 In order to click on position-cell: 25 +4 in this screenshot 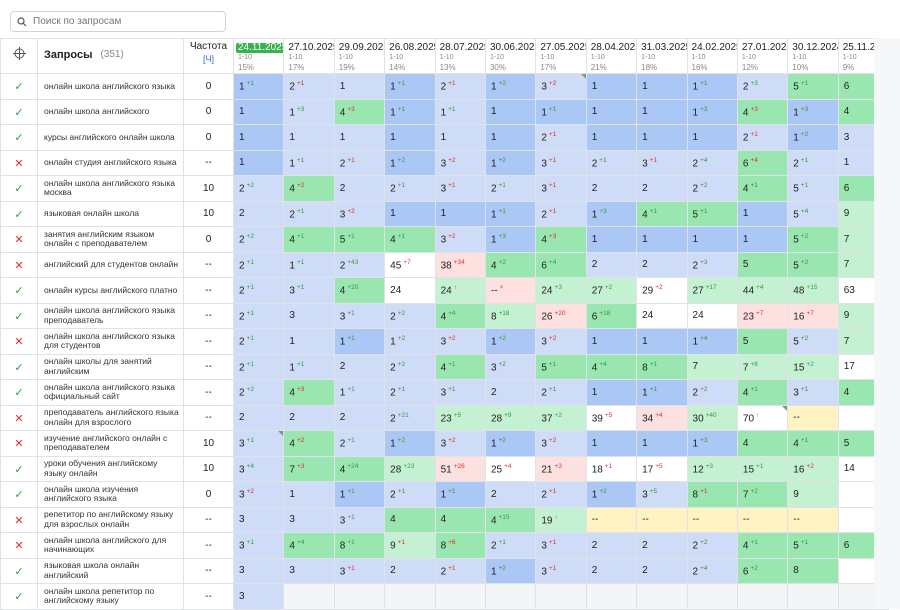, I will do `click(510, 468)`.